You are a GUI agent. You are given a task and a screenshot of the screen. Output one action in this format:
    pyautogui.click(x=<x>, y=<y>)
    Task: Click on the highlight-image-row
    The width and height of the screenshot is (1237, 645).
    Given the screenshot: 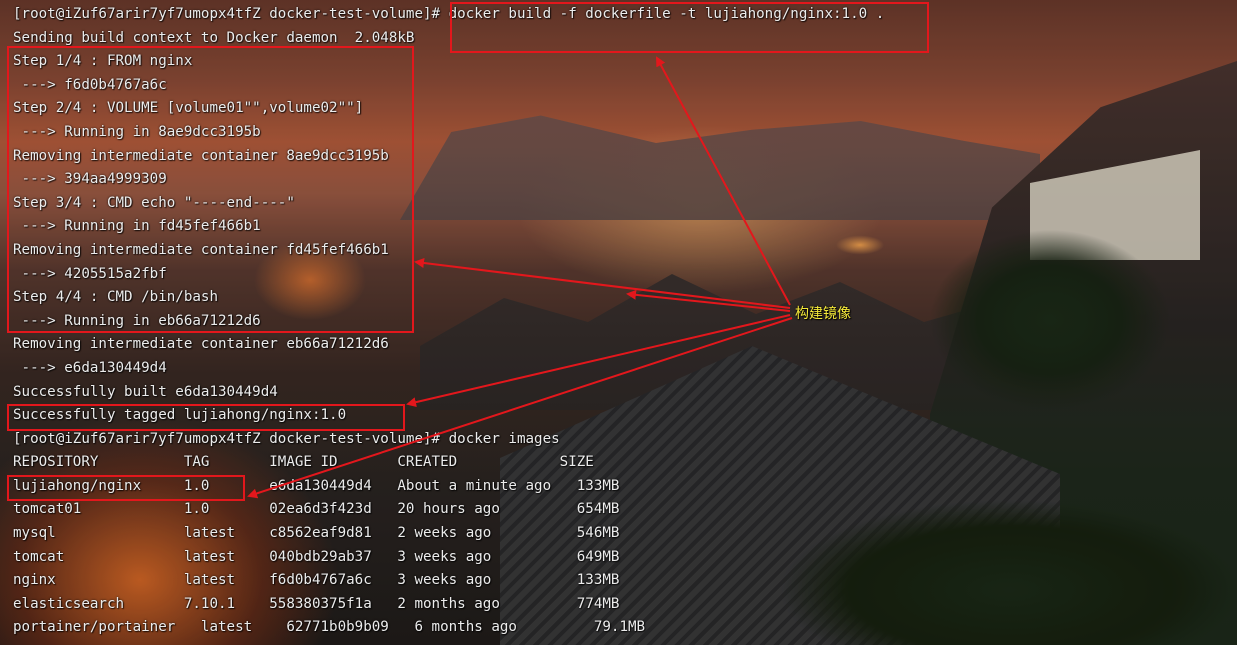 What is the action you would take?
    pyautogui.click(x=126, y=488)
    